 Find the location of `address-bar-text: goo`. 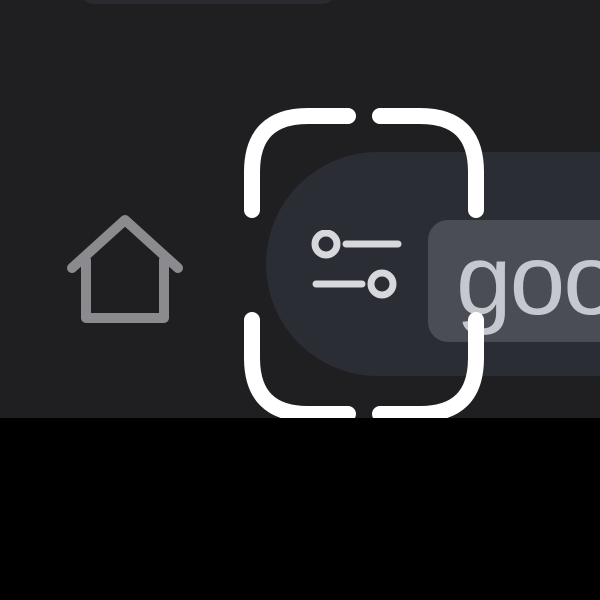

address-bar-text: goo is located at coordinates (528, 280).